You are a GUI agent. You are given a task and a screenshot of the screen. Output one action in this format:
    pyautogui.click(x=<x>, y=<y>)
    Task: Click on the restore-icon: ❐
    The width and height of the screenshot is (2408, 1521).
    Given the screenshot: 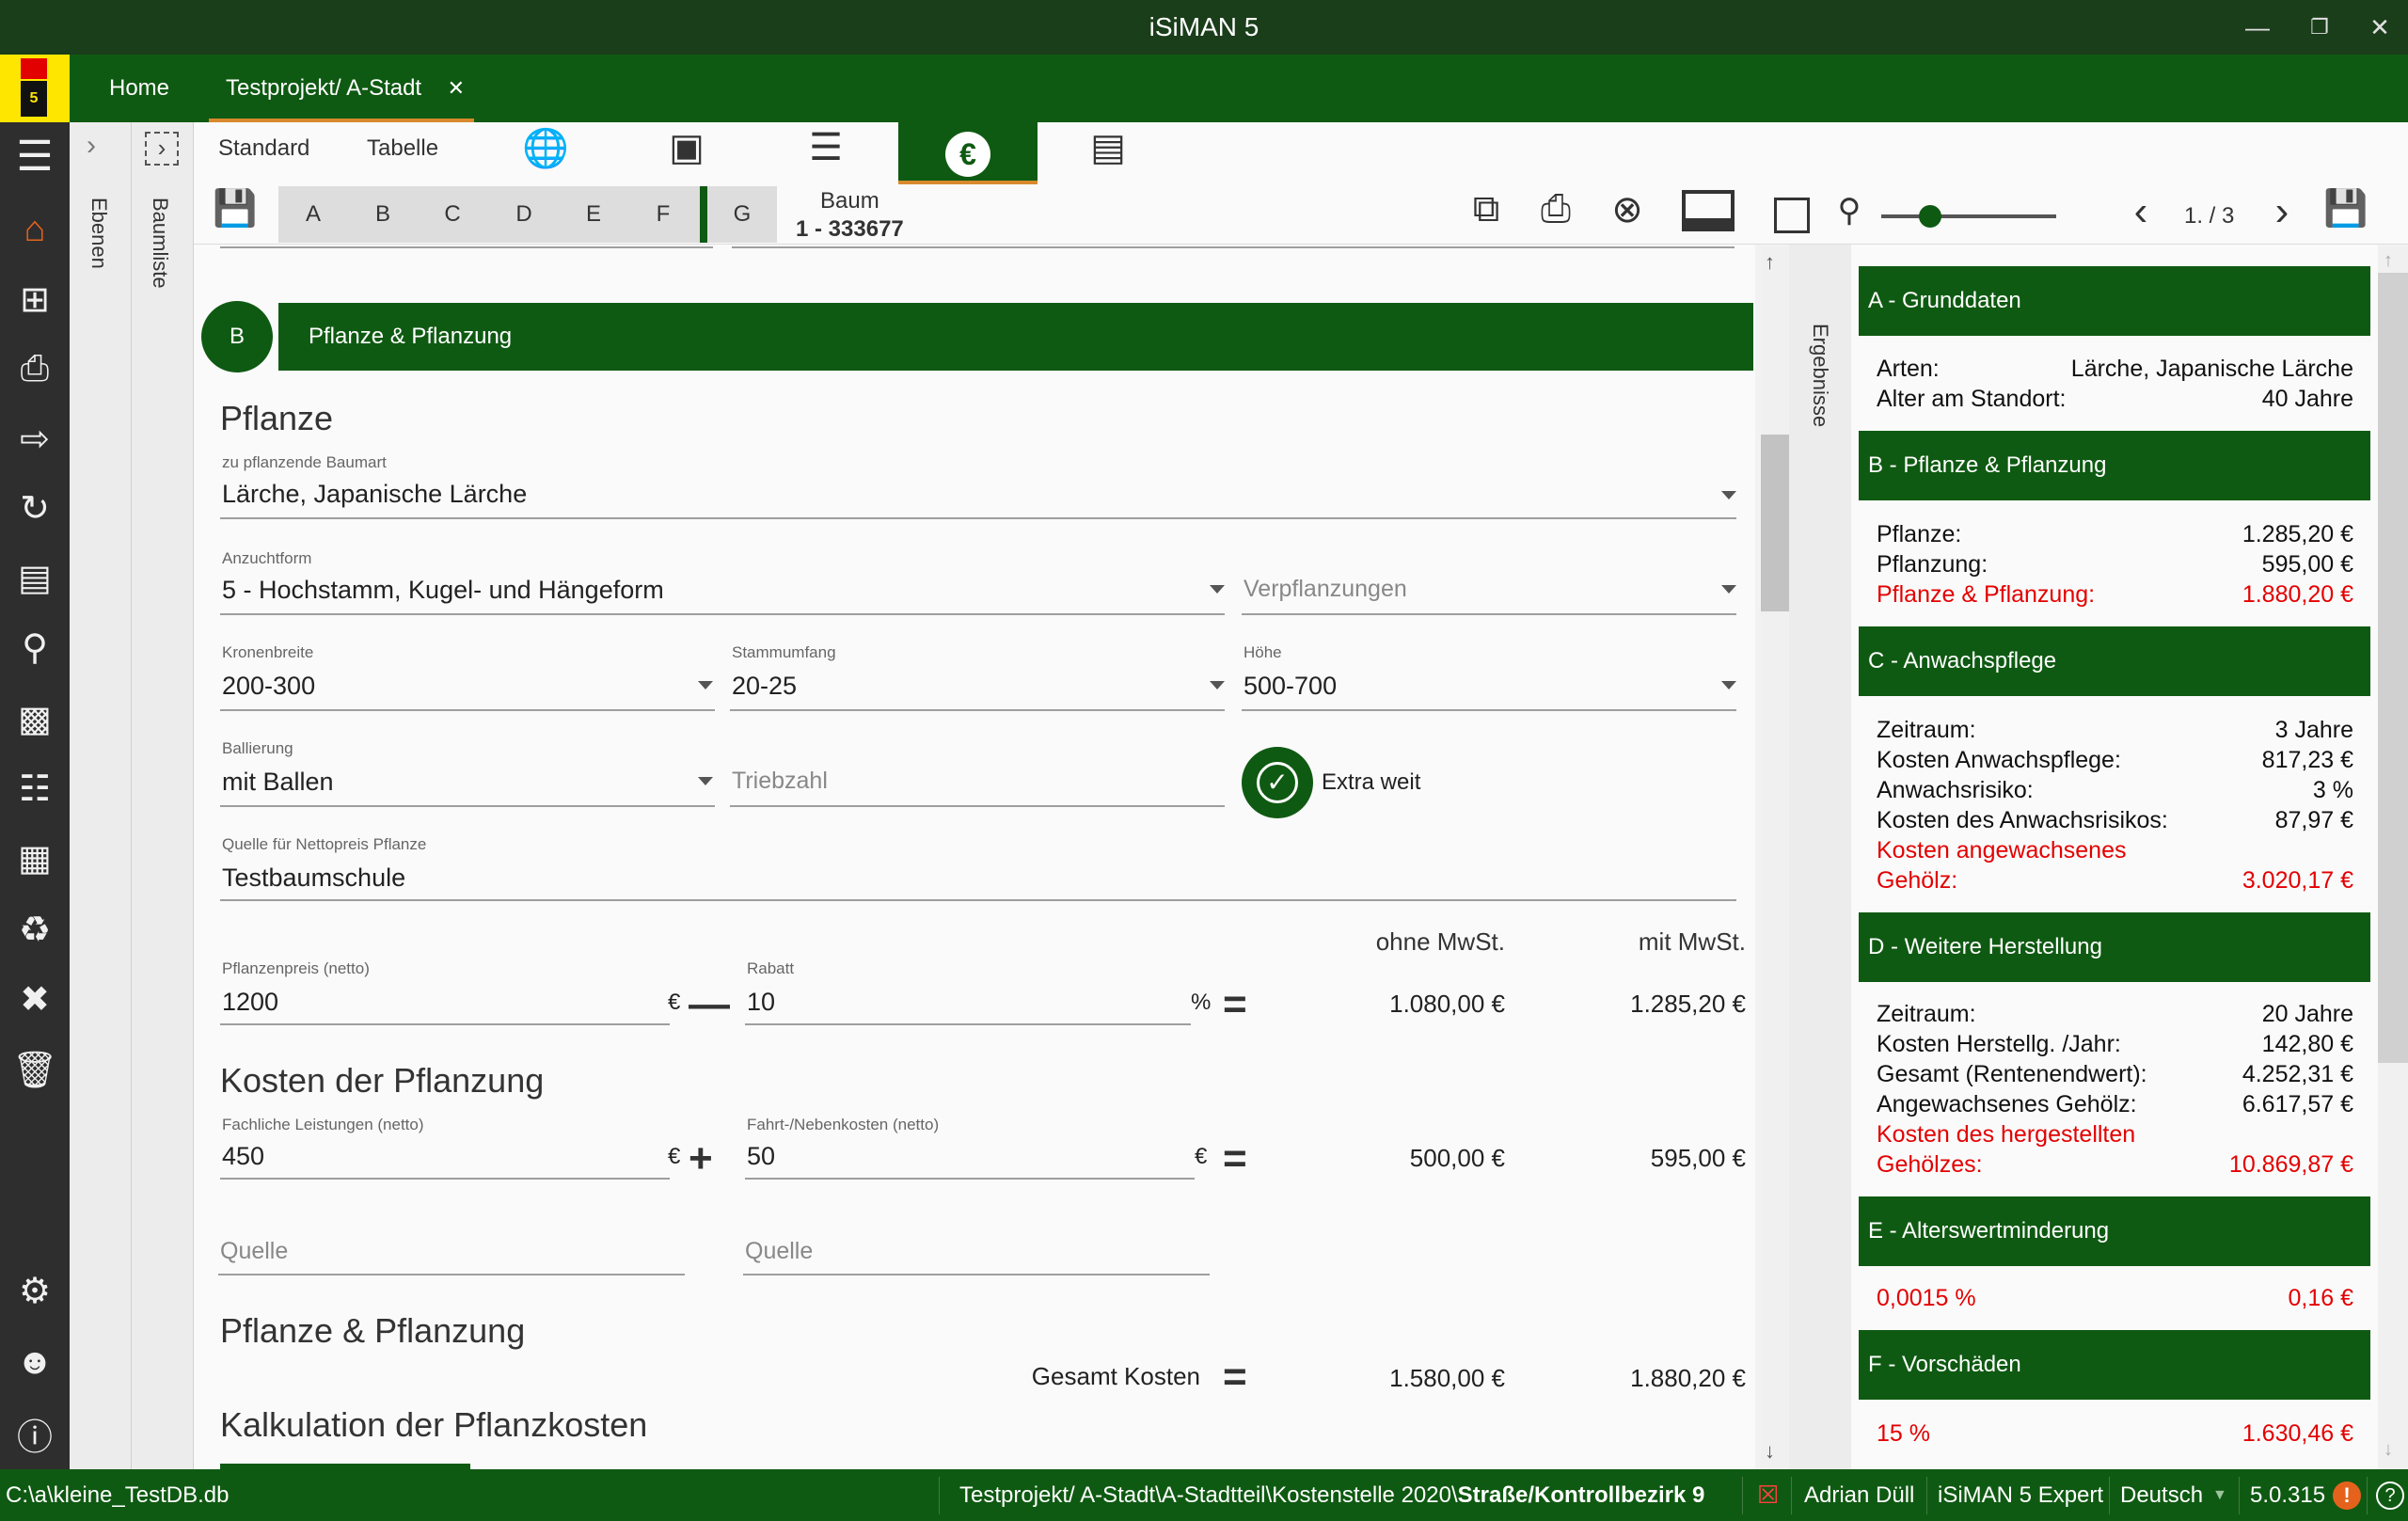 What is the action you would take?
    pyautogui.click(x=2319, y=27)
    